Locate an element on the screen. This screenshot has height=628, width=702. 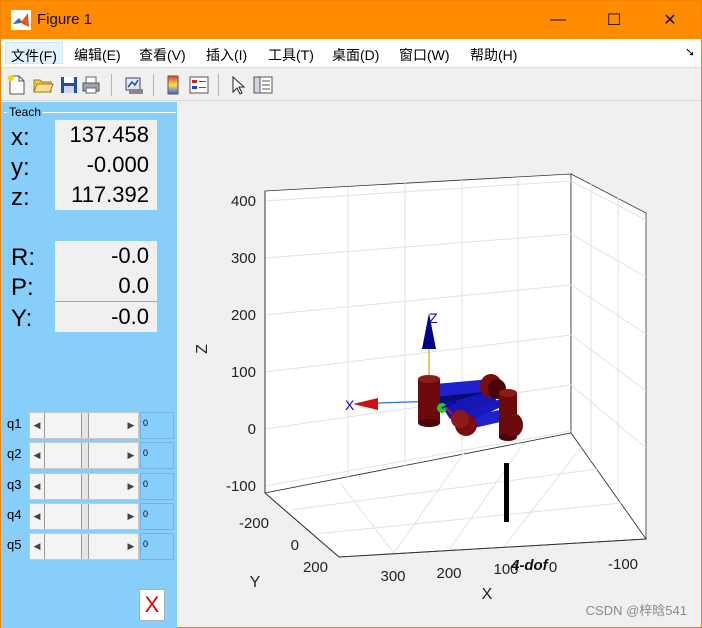
save-icon is located at coordinates (69, 85).